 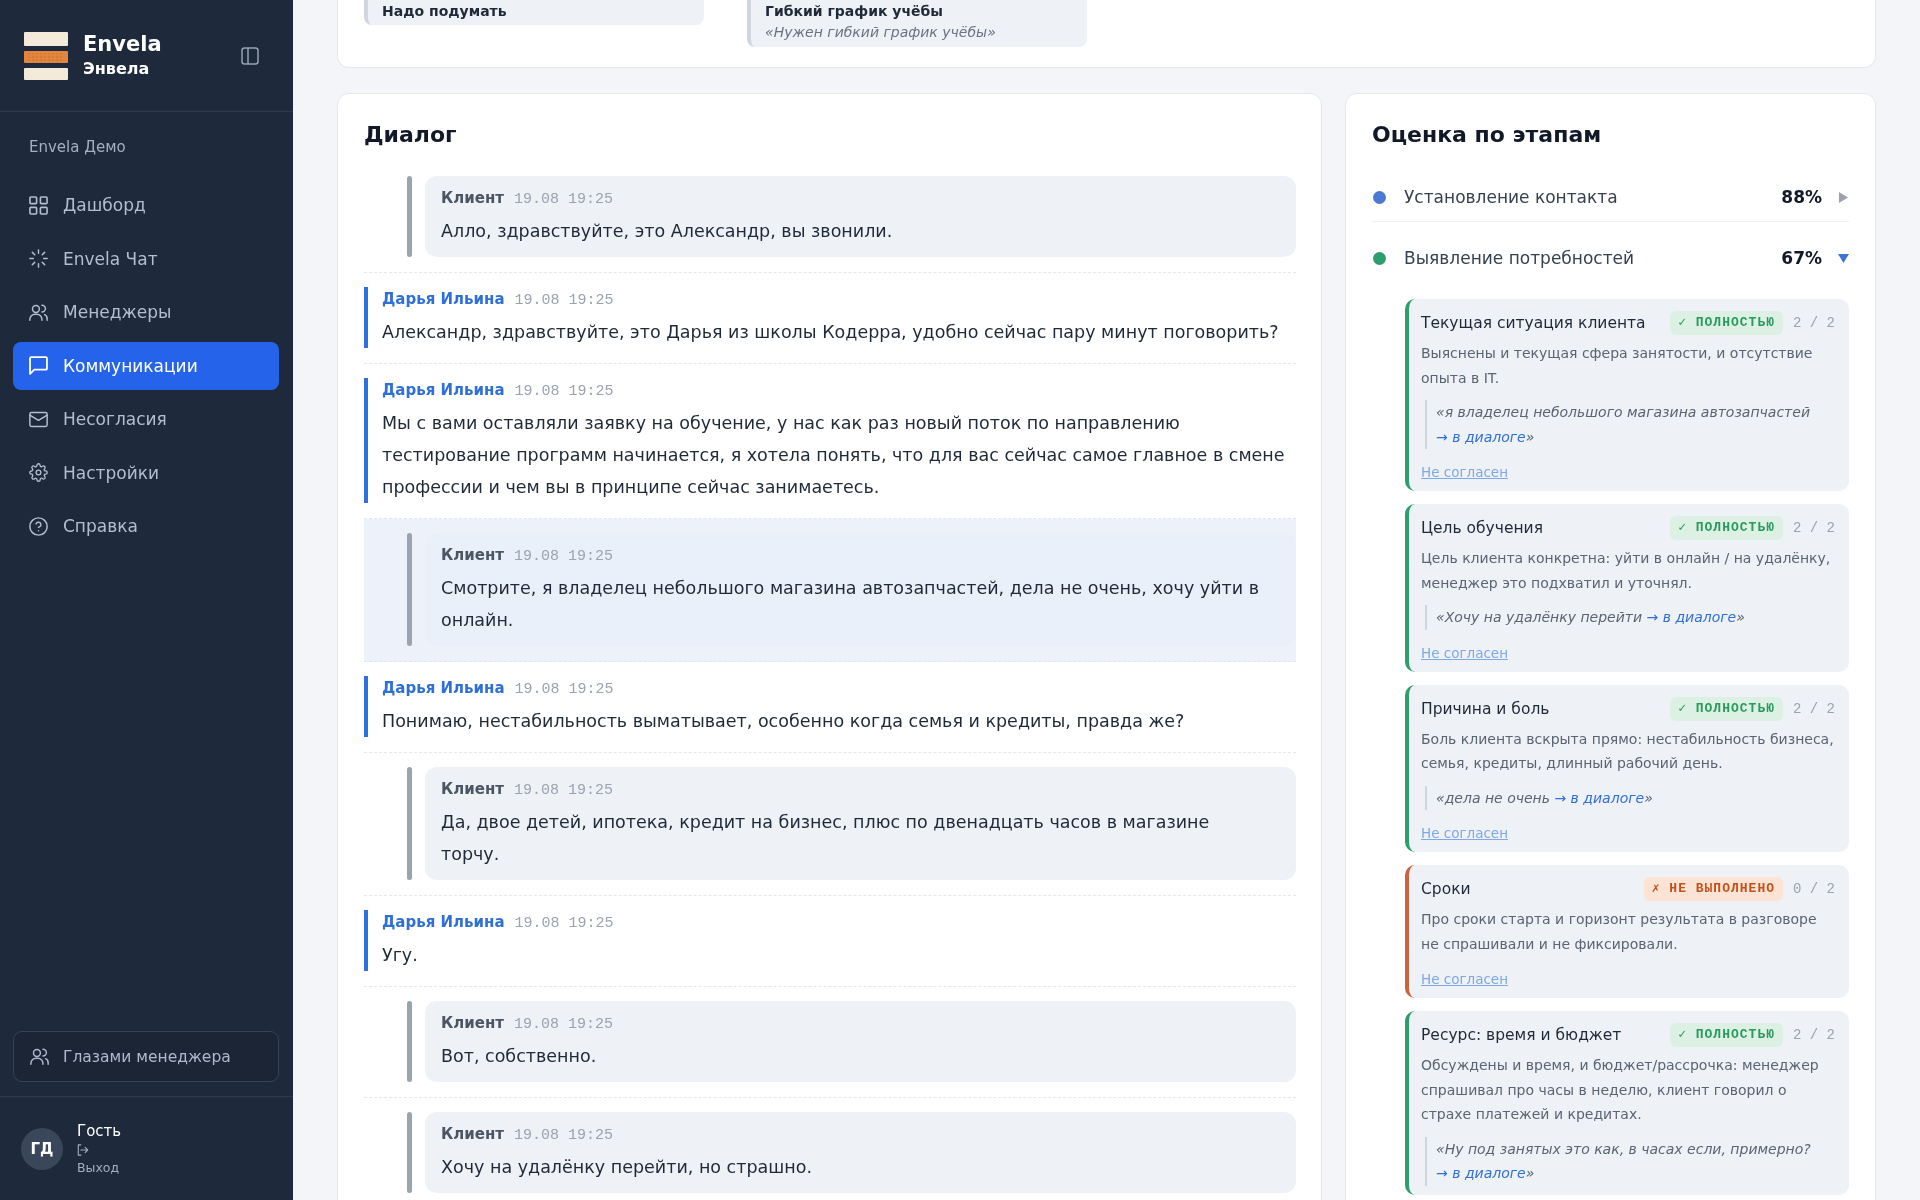 I want to click on evidence-quote: «дела не очень → в диалоге», so click(x=1630, y=797).